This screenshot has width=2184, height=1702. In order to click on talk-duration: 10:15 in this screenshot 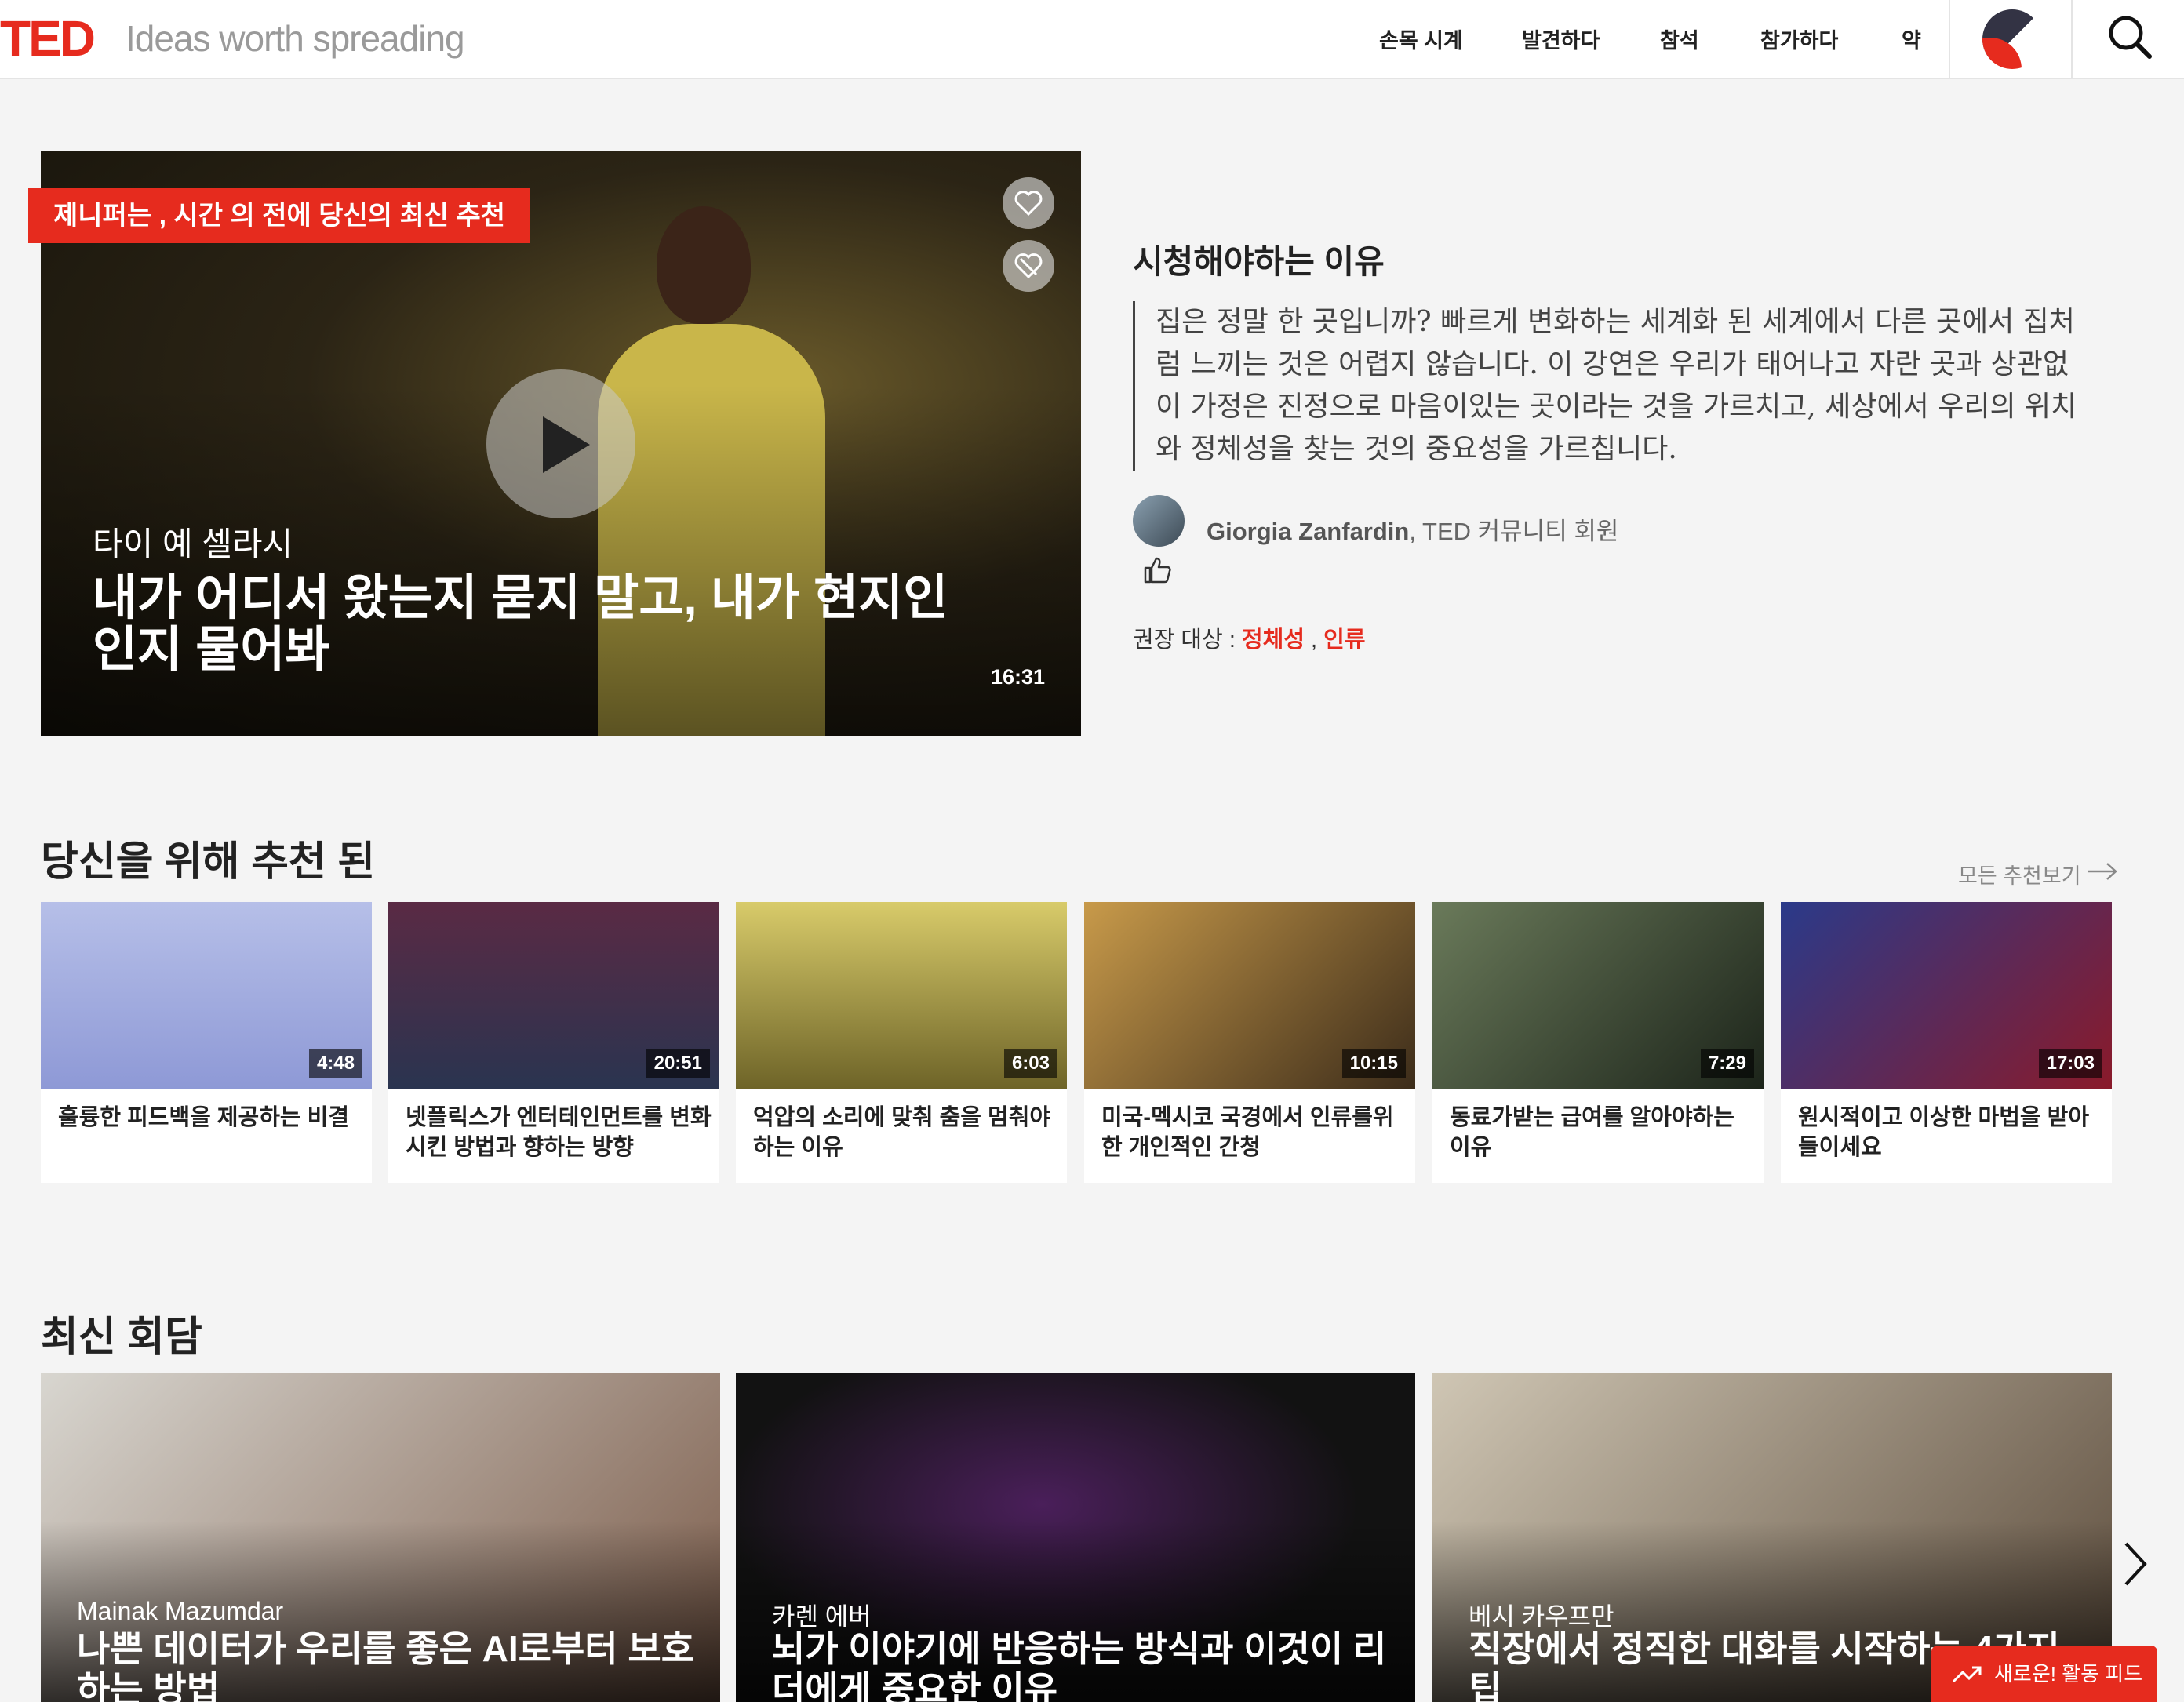, I will do `click(1373, 1063)`.